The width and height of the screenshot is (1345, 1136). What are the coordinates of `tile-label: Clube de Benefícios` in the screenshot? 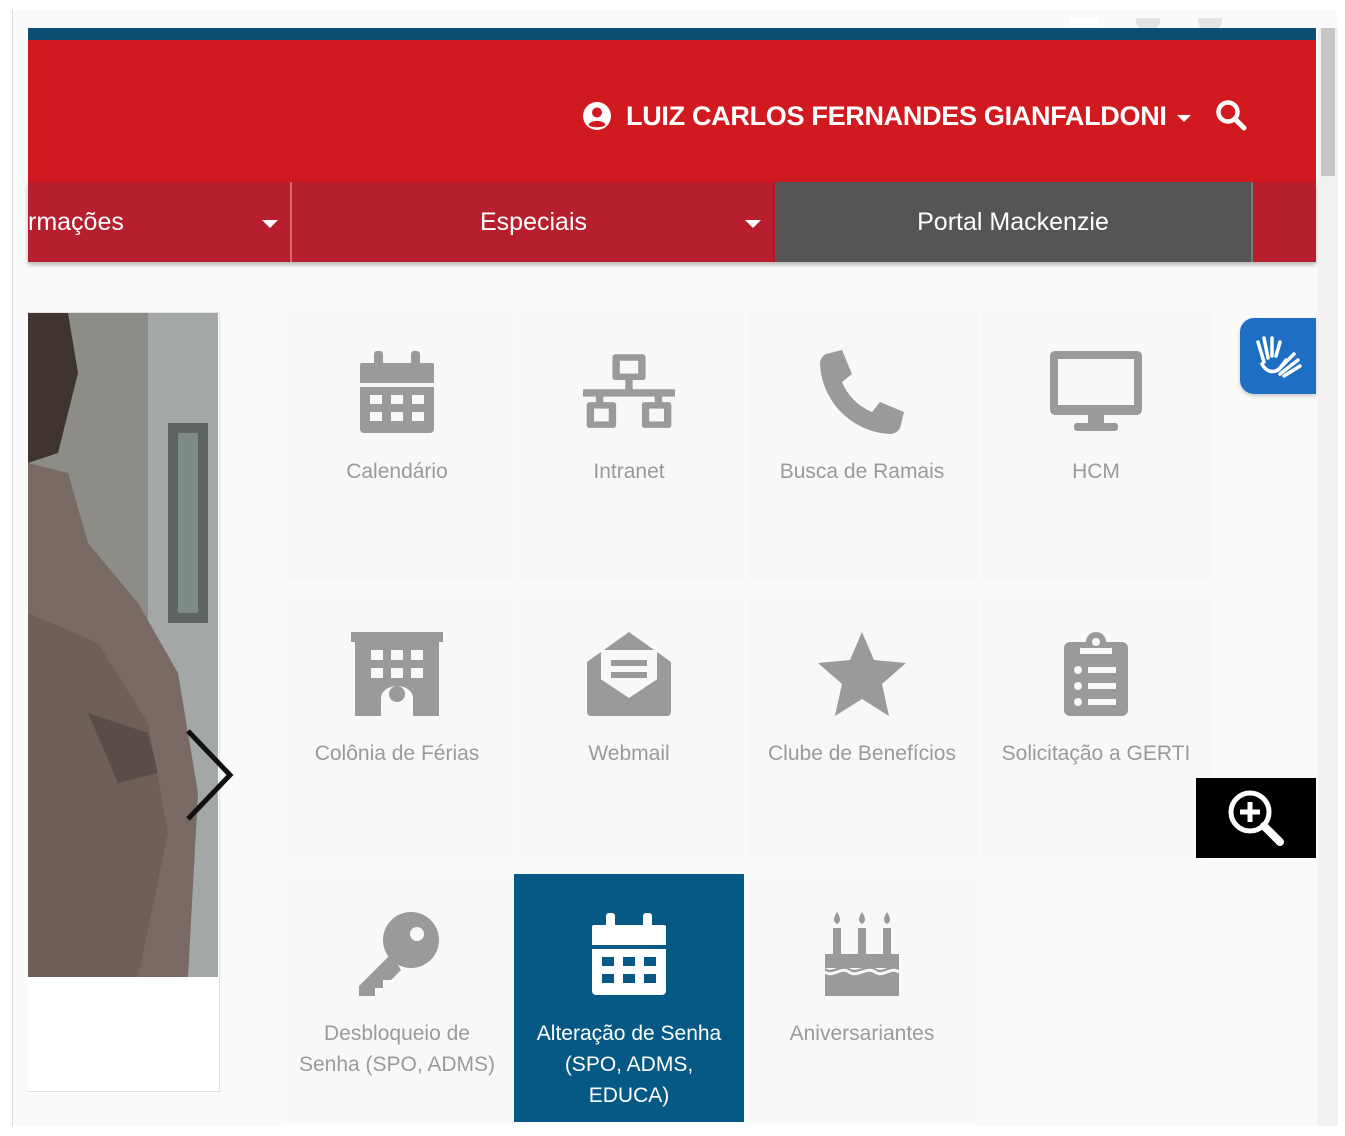 It's located at (862, 753).